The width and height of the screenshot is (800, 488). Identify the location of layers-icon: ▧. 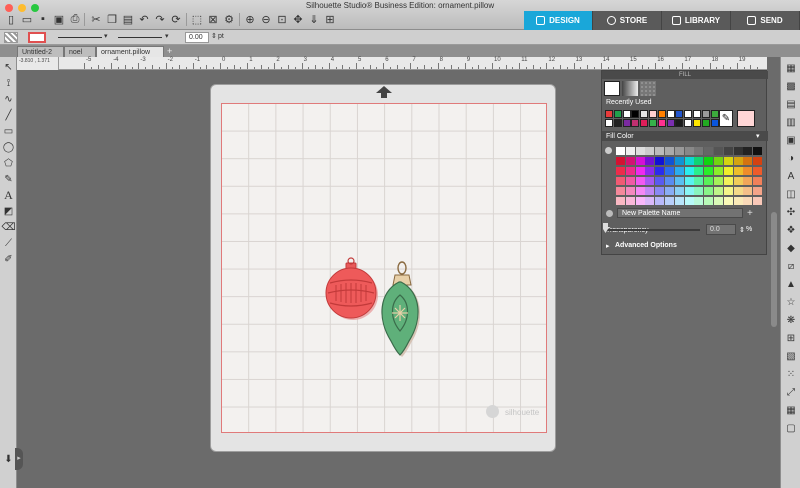
(791, 356).